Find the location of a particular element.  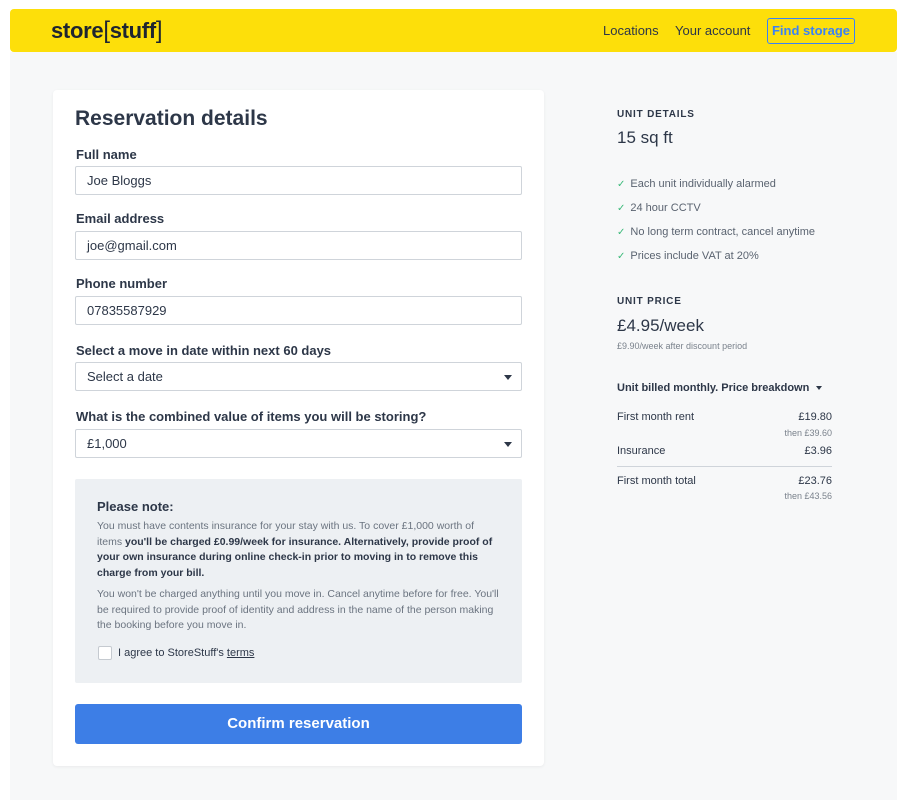

agree-terms-label: I agree to StoreStuff's terms is located at coordinates (186, 653).